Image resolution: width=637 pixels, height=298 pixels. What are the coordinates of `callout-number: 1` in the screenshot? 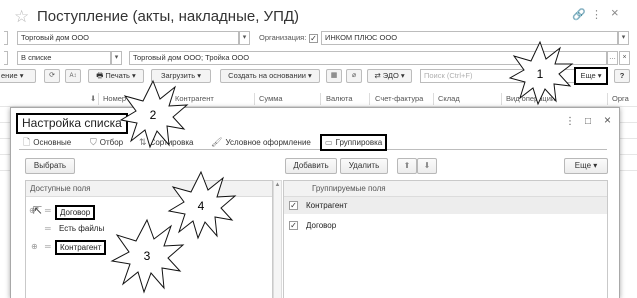 It's located at (540, 74).